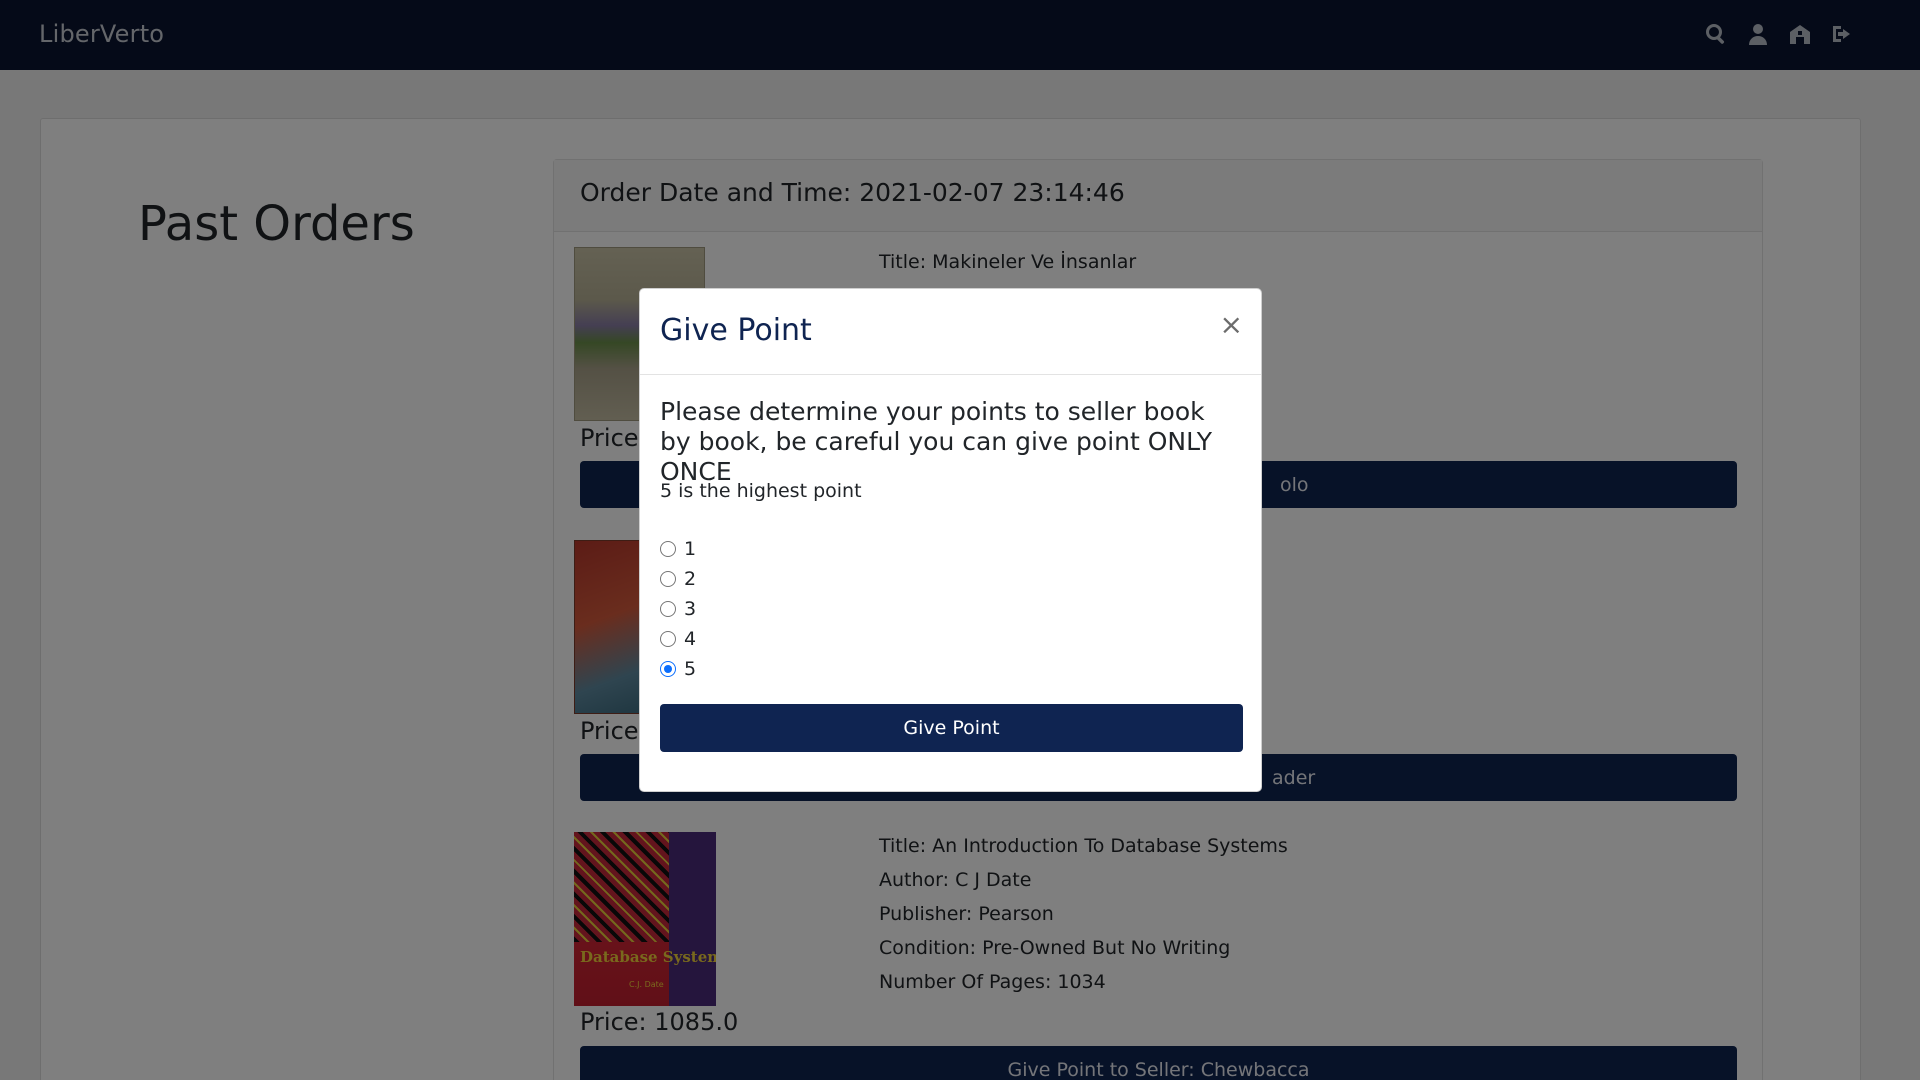 Image resolution: width=1920 pixels, height=1080 pixels. I want to click on radio-option-2: 2, so click(678, 579).